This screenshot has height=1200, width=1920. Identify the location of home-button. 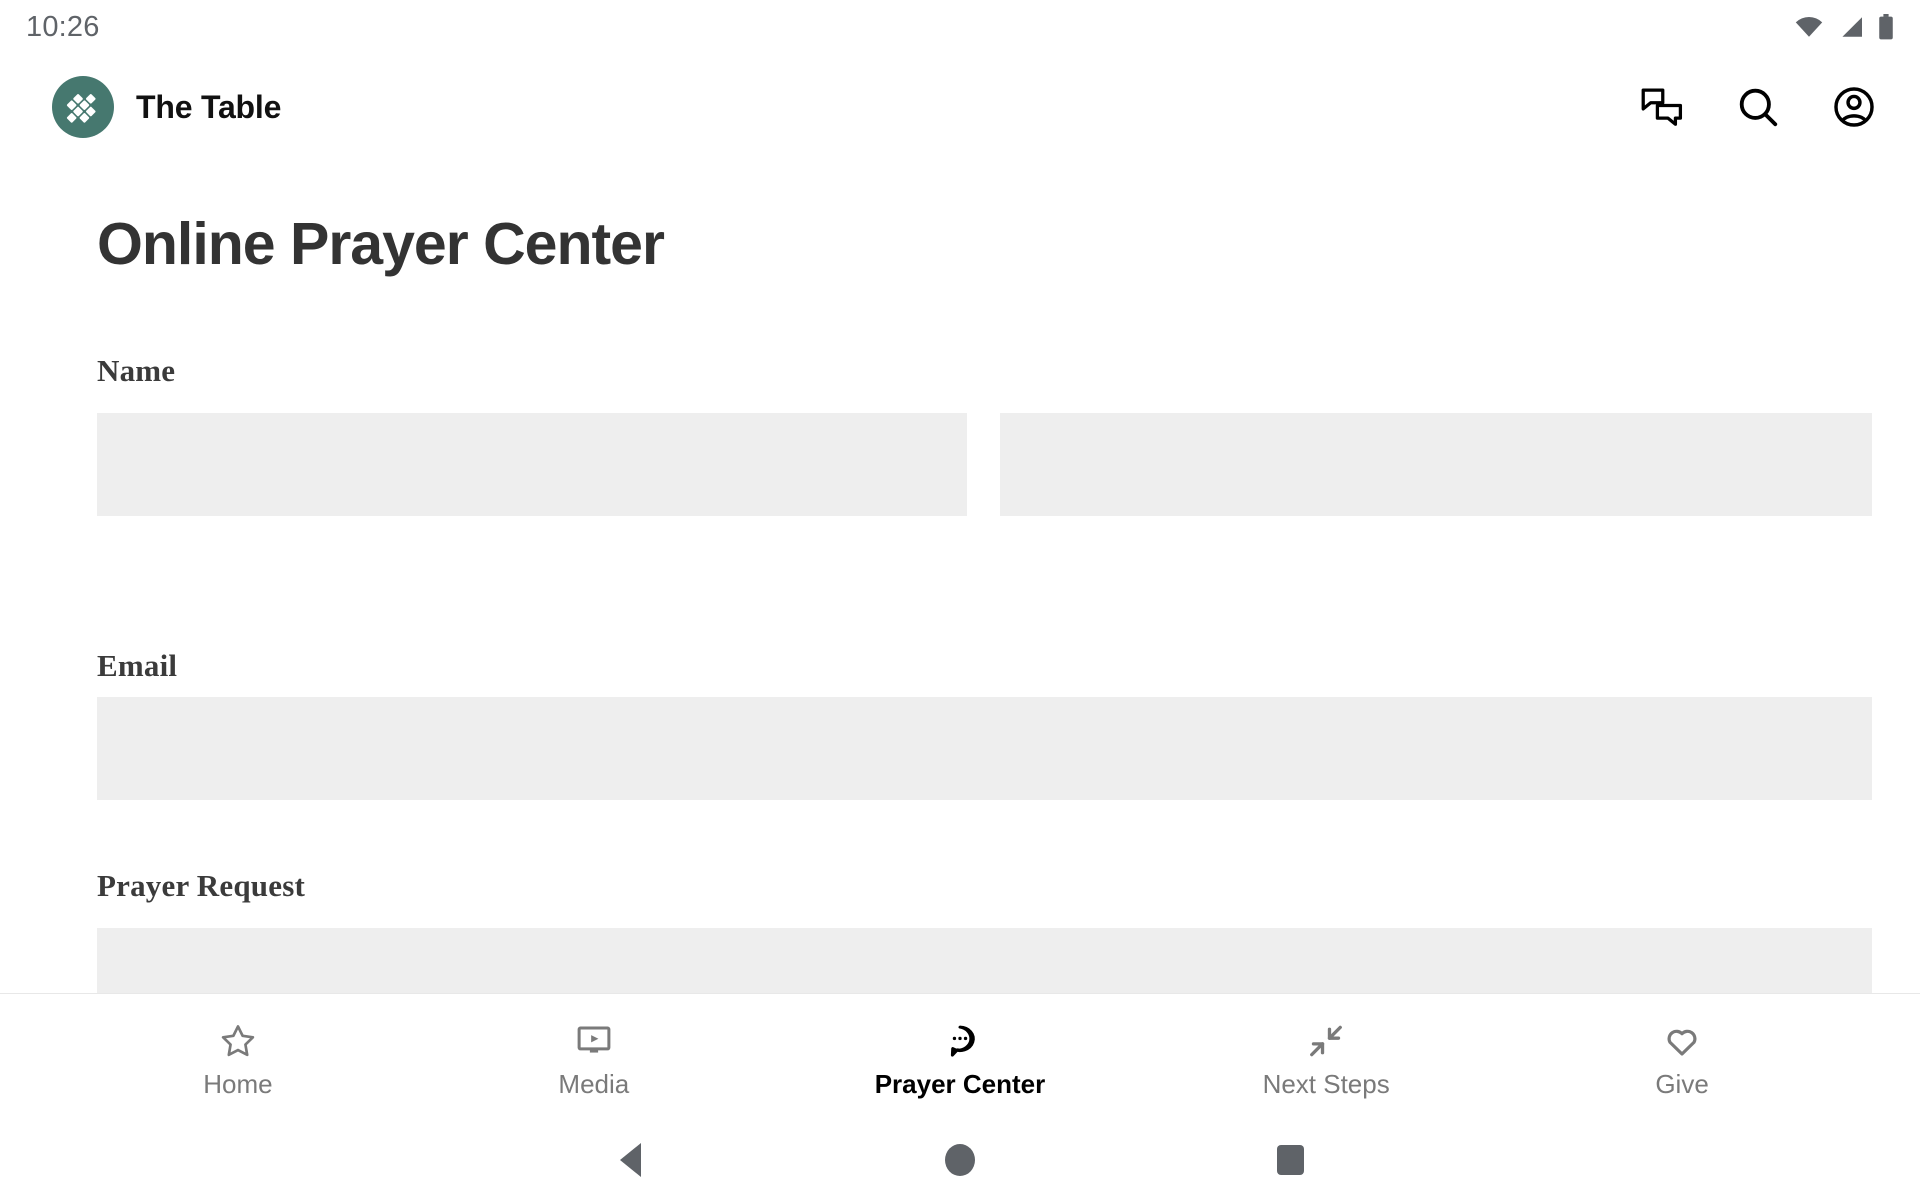
(960, 1159).